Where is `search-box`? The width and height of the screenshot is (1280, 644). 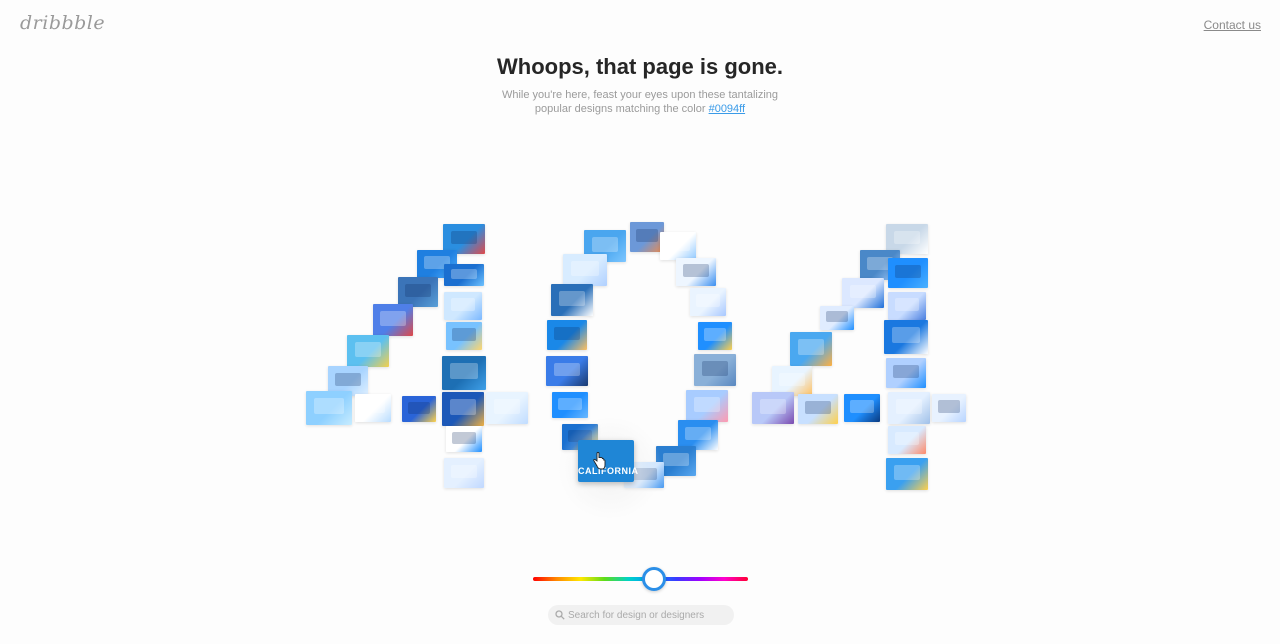 search-box is located at coordinates (641, 615).